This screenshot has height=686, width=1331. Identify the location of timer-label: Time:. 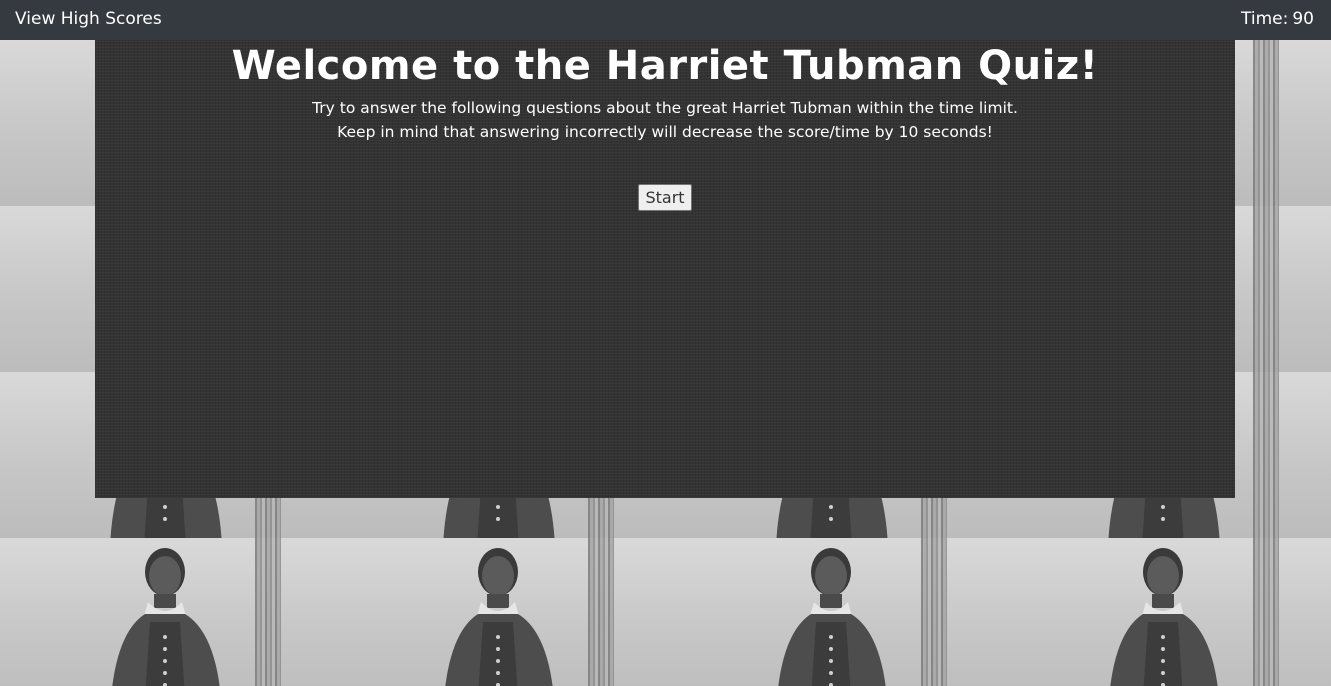
(1265, 19).